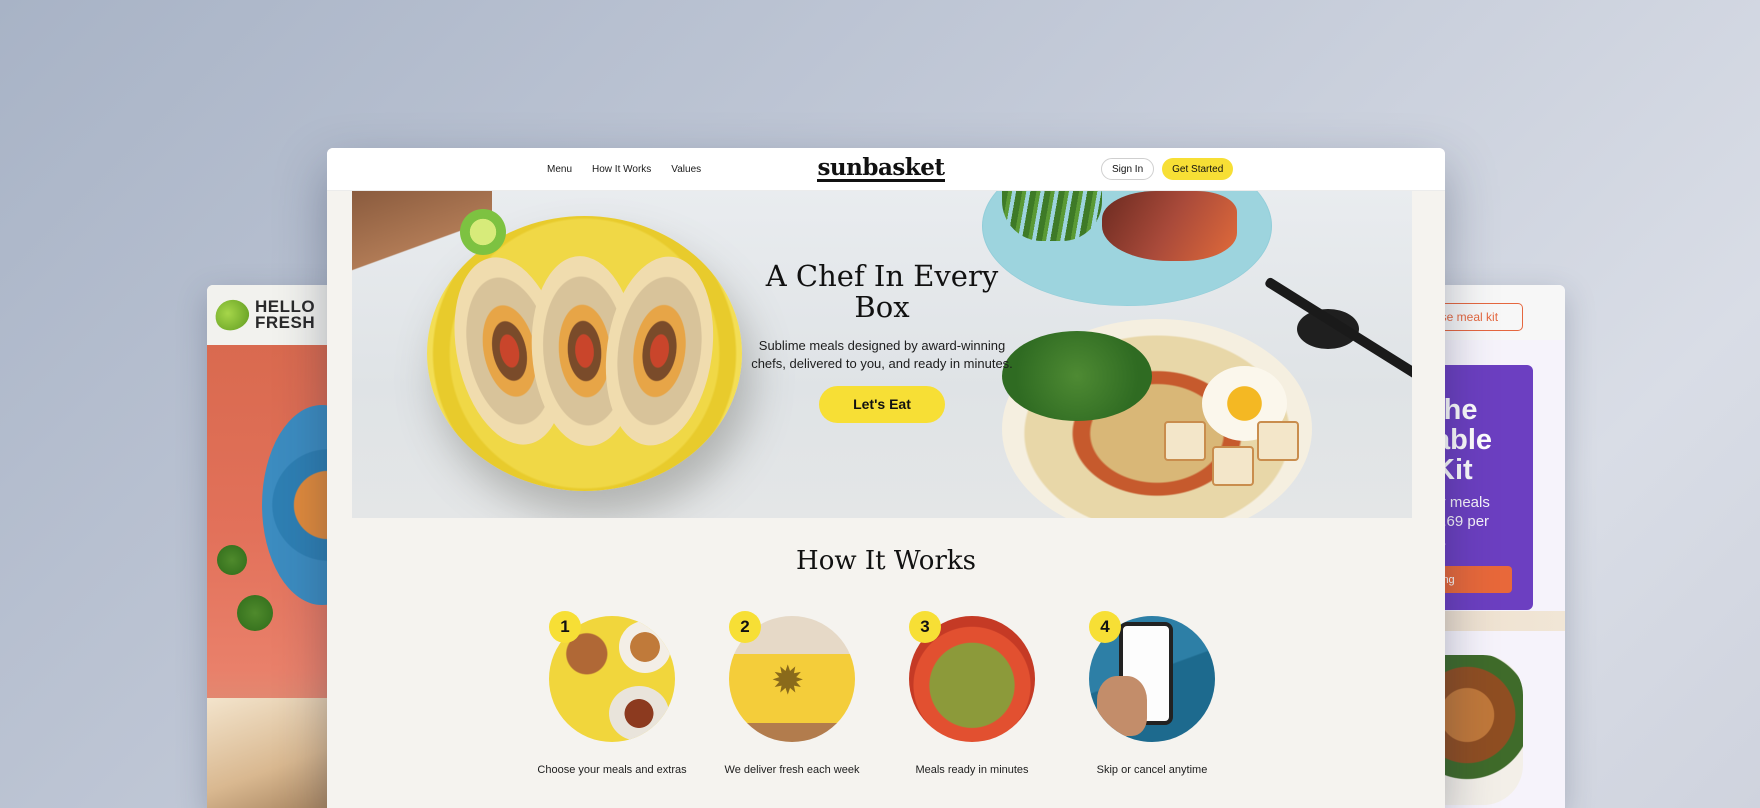 This screenshot has width=1760, height=808. Describe the element at coordinates (1481, 487) in the screenshot. I see `competitor-promo-panel: the able Kit ty meals 4.69 per n. ing` at that location.